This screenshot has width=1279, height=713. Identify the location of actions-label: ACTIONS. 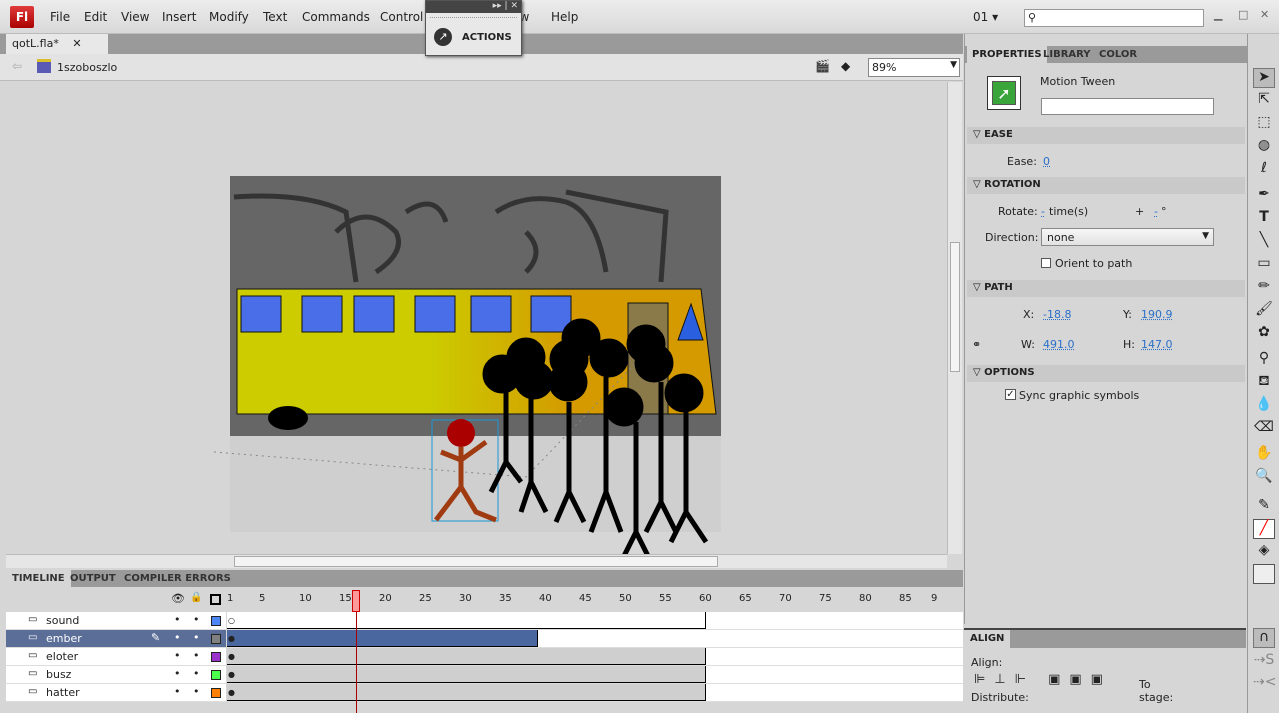
(487, 37).